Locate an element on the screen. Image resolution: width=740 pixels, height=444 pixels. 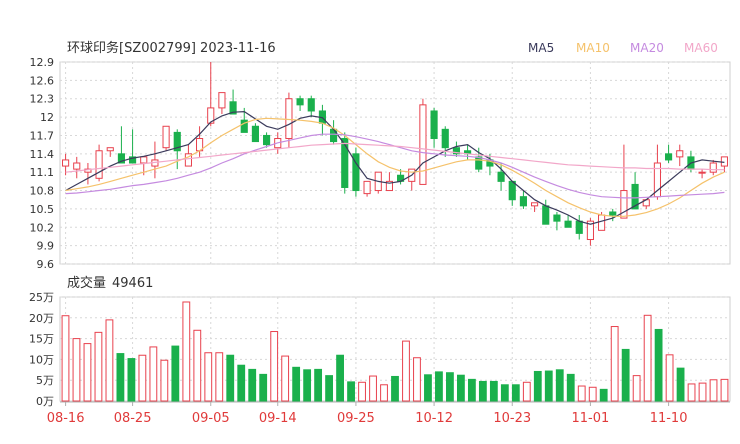
legend-ma20: MA20 is located at coordinates (647, 48).